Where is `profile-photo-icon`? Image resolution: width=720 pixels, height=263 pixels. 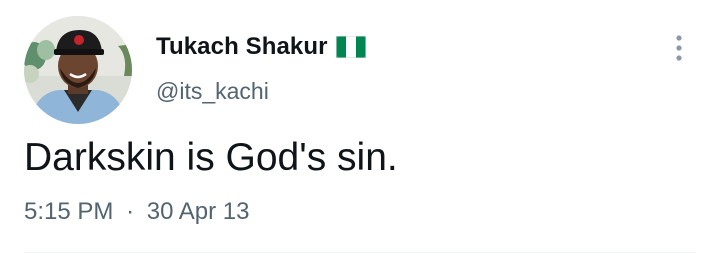
profile-photo-icon is located at coordinates (78, 70).